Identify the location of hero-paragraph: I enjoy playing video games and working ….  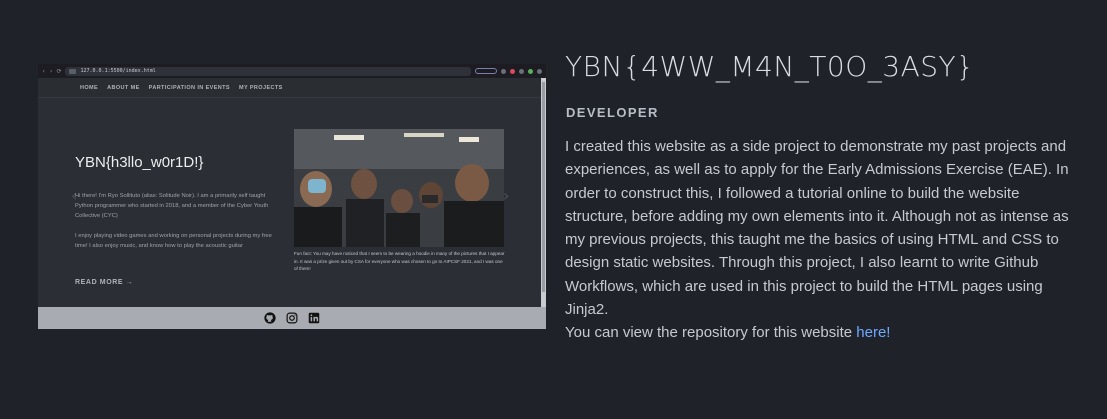
(173, 241).